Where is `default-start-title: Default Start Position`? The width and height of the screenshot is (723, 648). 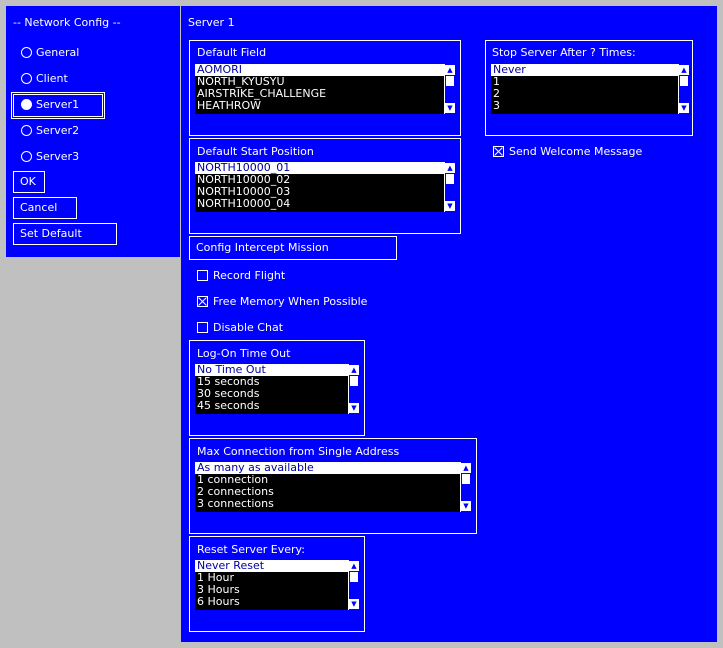
default-start-title: Default Start Position is located at coordinates (255, 151).